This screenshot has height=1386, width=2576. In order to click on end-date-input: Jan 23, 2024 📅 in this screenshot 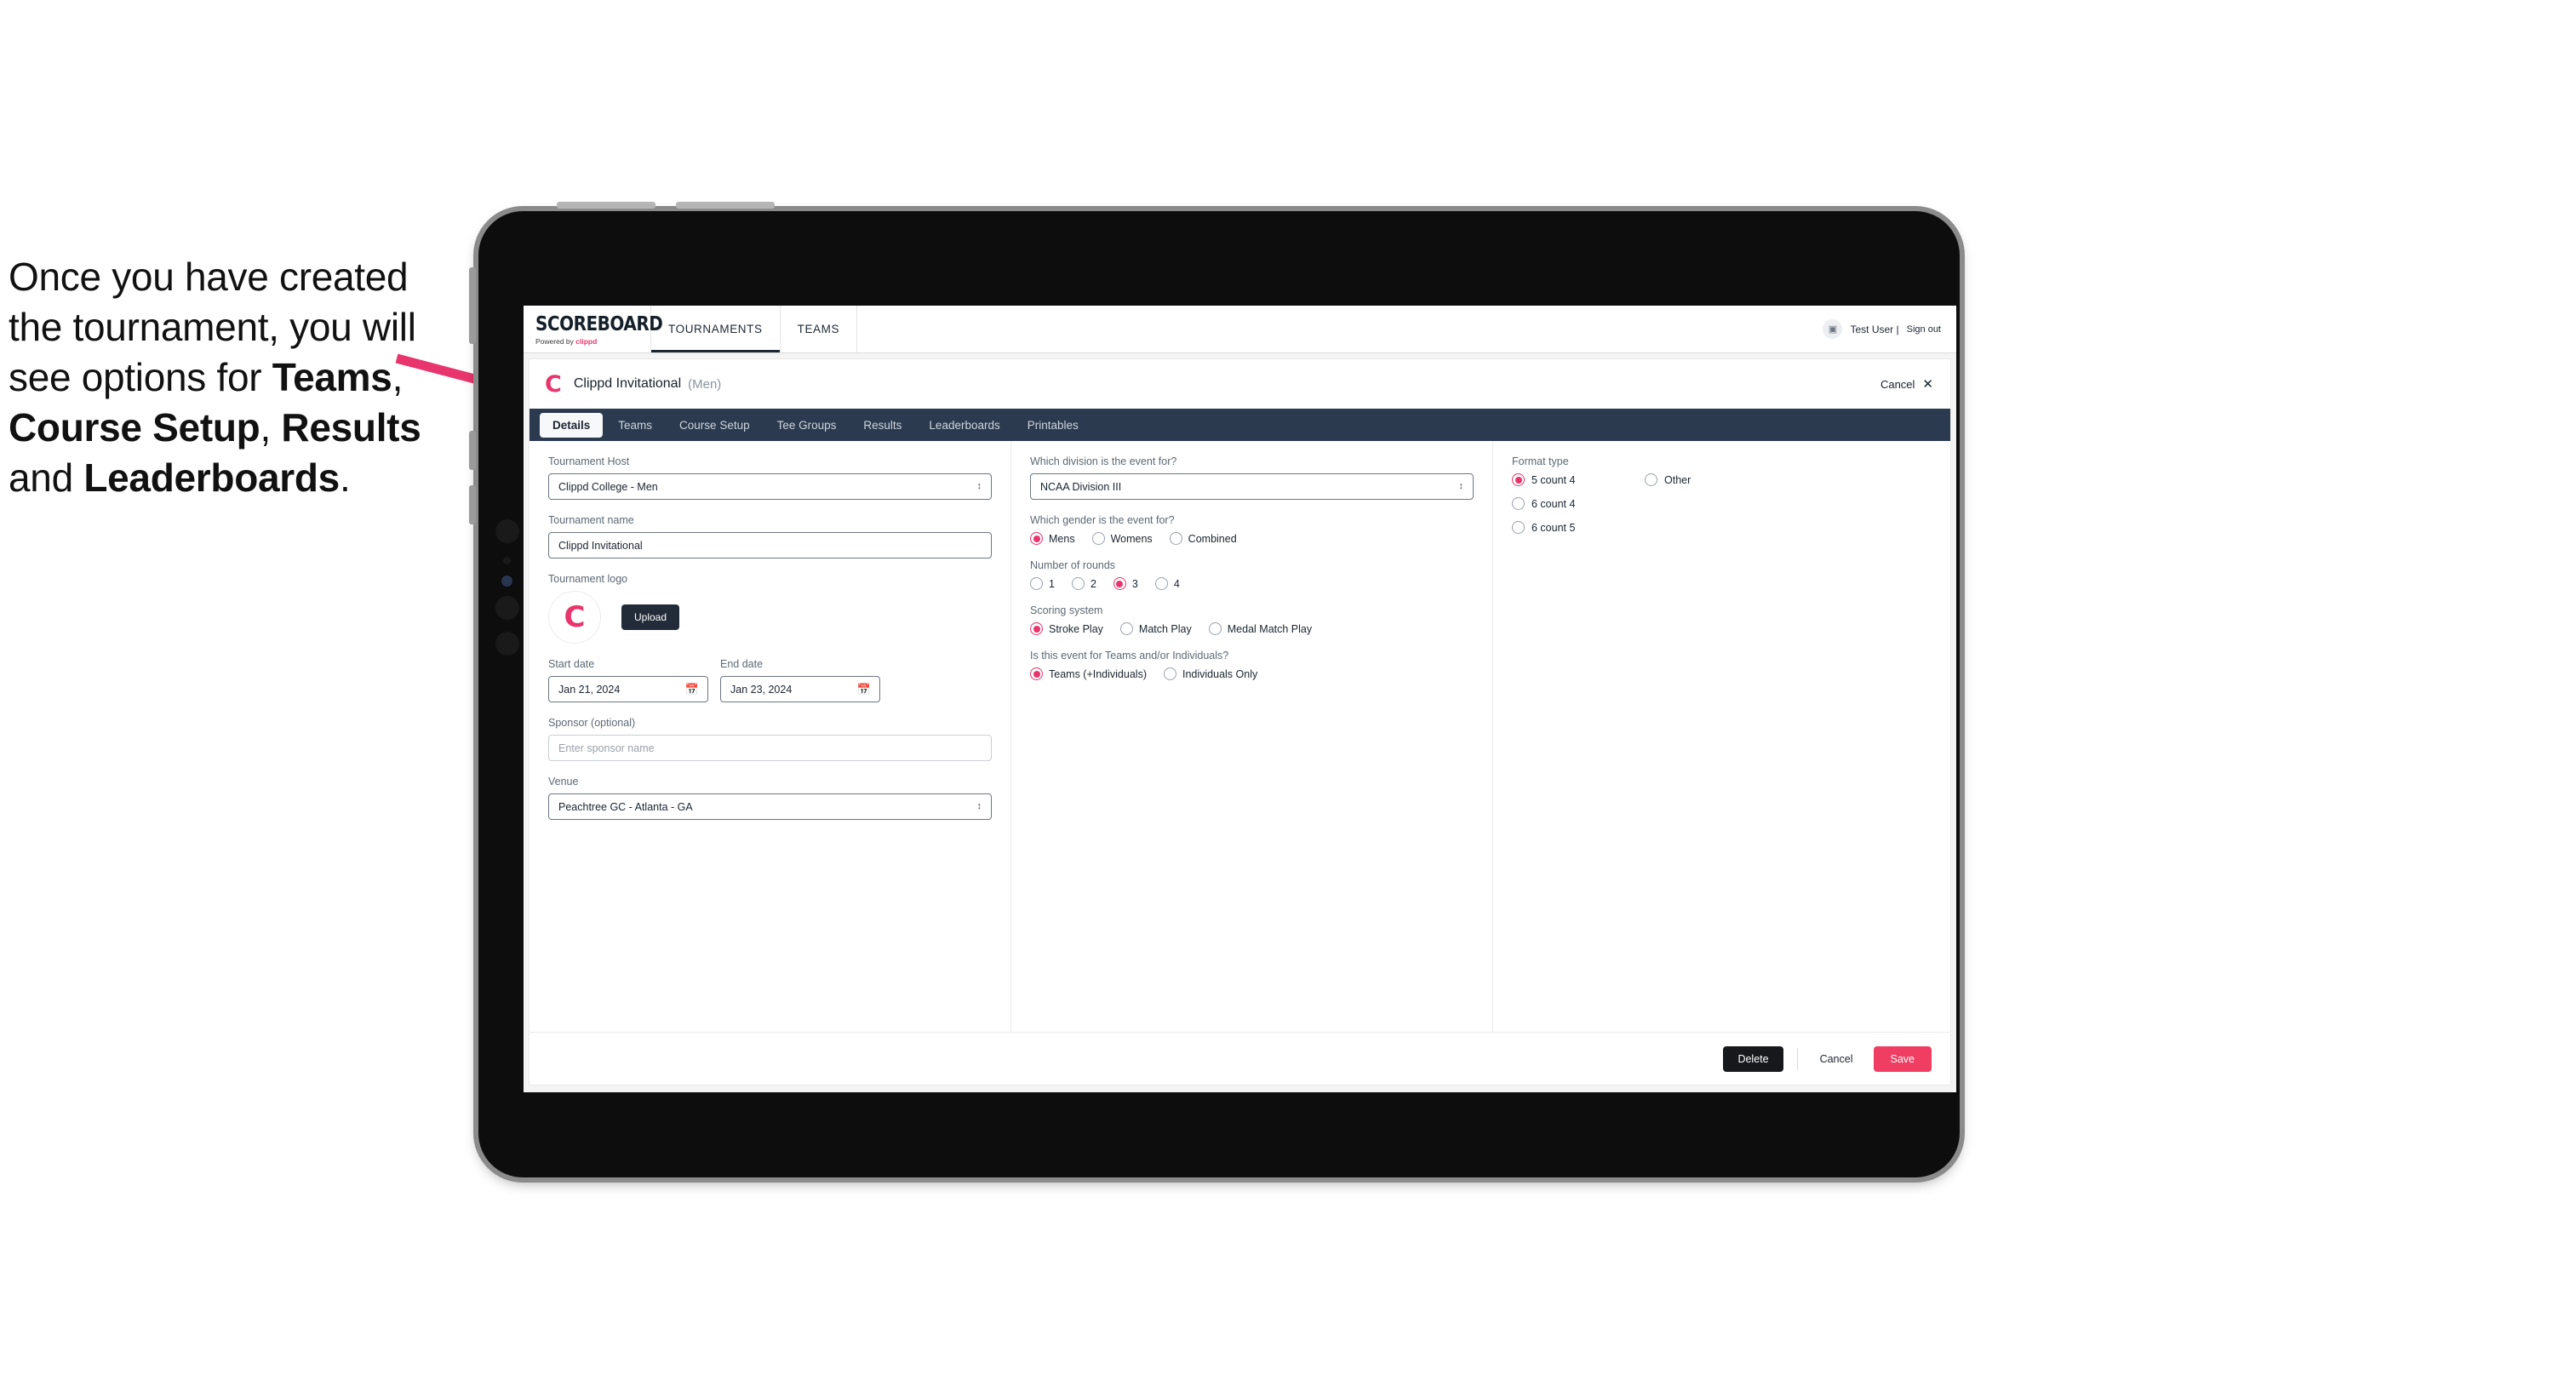, I will do `click(800, 689)`.